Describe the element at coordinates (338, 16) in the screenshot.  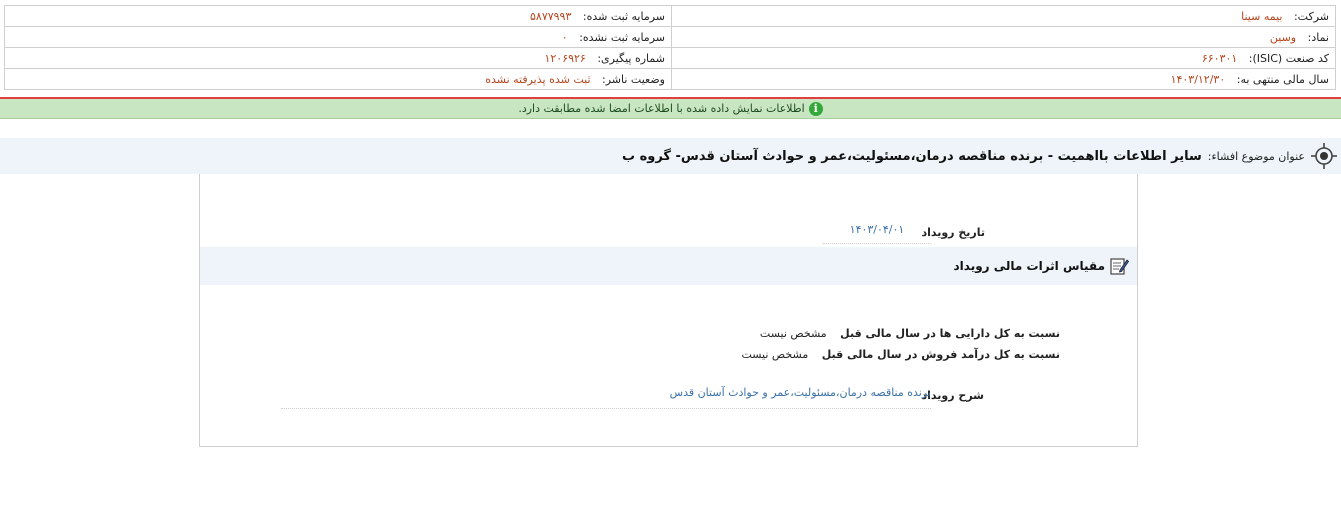
I see `reg-capital-cell: سرمایه ثبت شده: ۵۸۷۷۹۹۳` at that location.